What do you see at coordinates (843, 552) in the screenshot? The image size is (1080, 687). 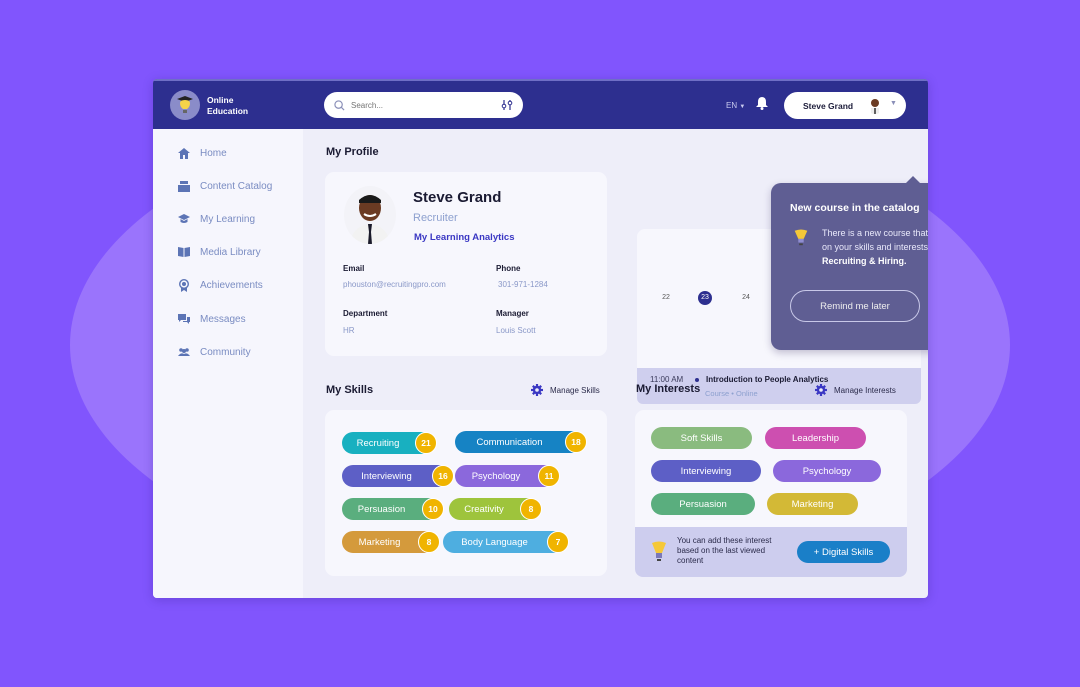 I see `add-digital-skills-button: + Digital Skills` at bounding box center [843, 552].